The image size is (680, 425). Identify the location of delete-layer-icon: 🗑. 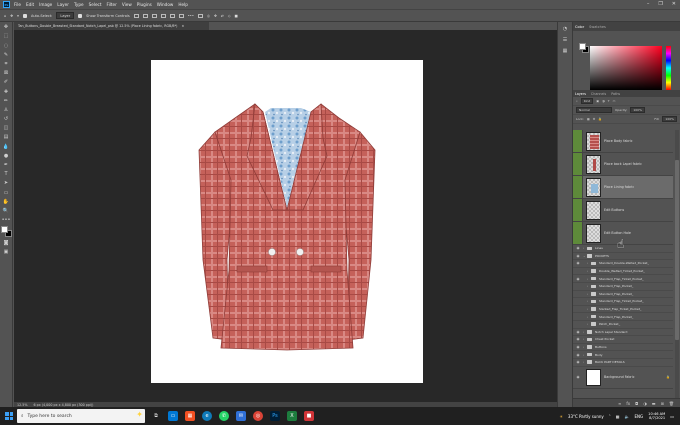
(671, 403).